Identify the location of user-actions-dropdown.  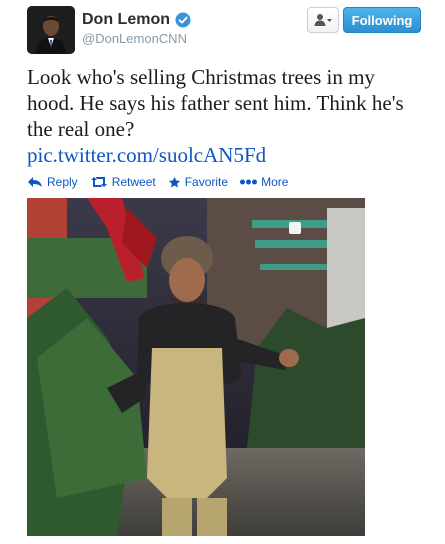
(323, 20).